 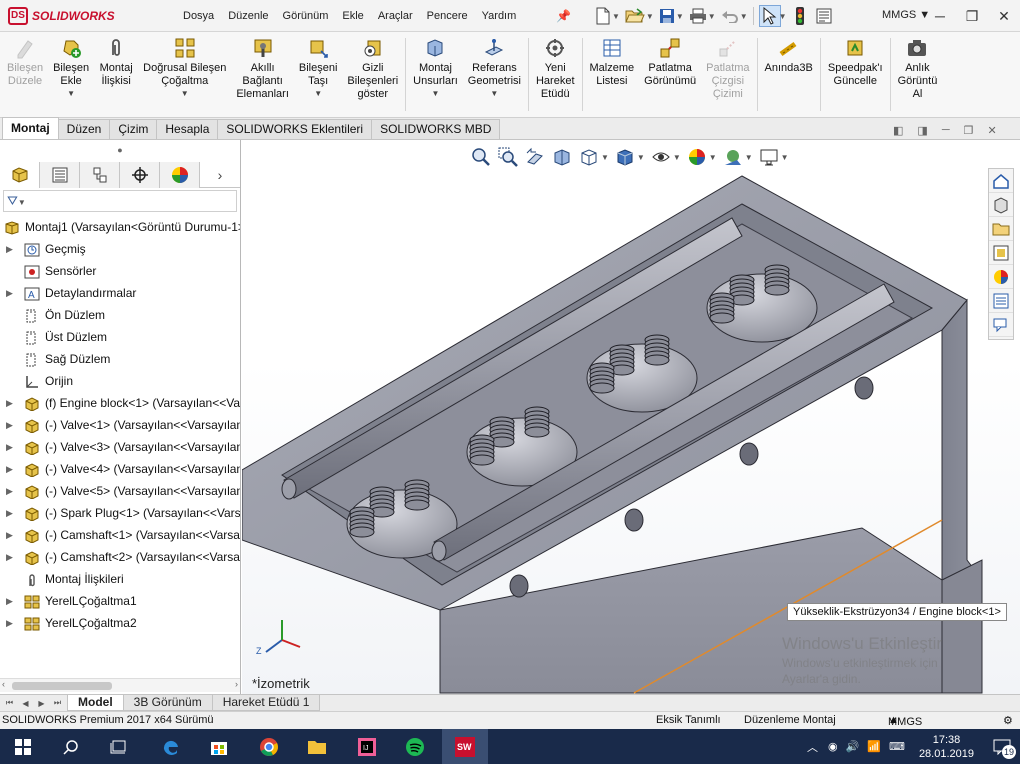 What do you see at coordinates (874, 746) in the screenshot?
I see `network-icon: 📶` at bounding box center [874, 746].